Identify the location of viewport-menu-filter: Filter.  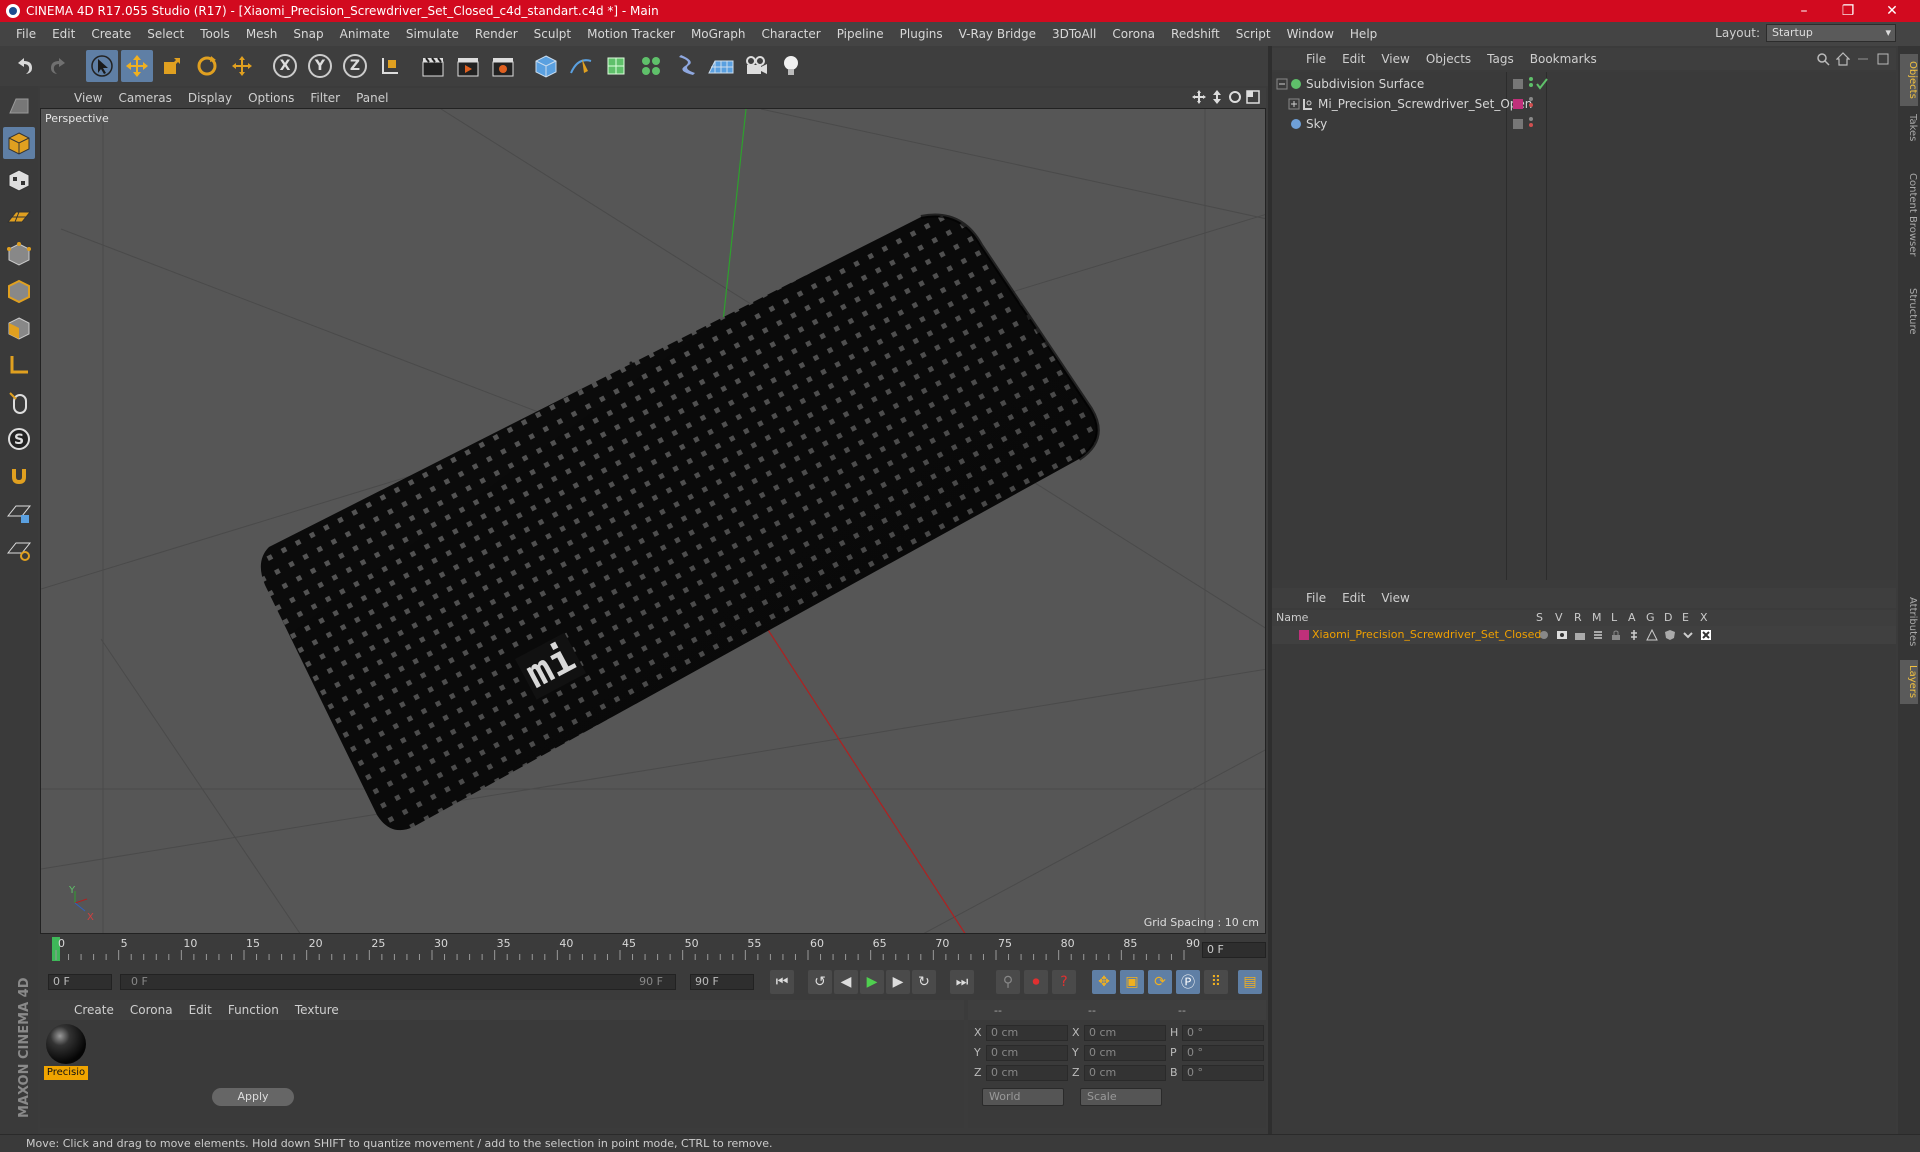
(325, 98).